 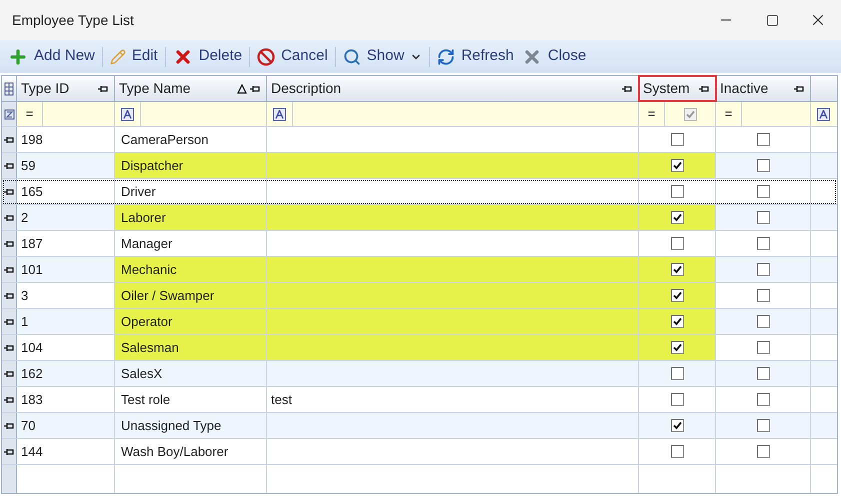 I want to click on table-row: 1 Operator, so click(x=419, y=322).